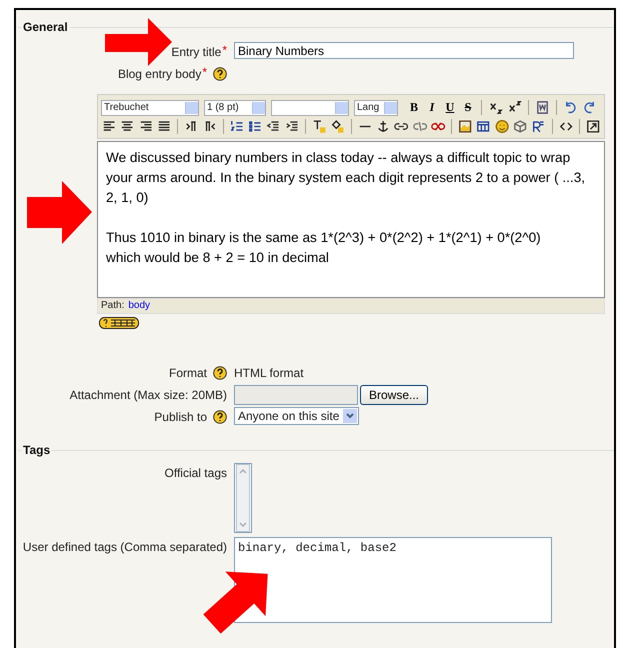 The width and height of the screenshot is (619, 648). What do you see at coordinates (419, 126) in the screenshot?
I see `unlink-icon` at bounding box center [419, 126].